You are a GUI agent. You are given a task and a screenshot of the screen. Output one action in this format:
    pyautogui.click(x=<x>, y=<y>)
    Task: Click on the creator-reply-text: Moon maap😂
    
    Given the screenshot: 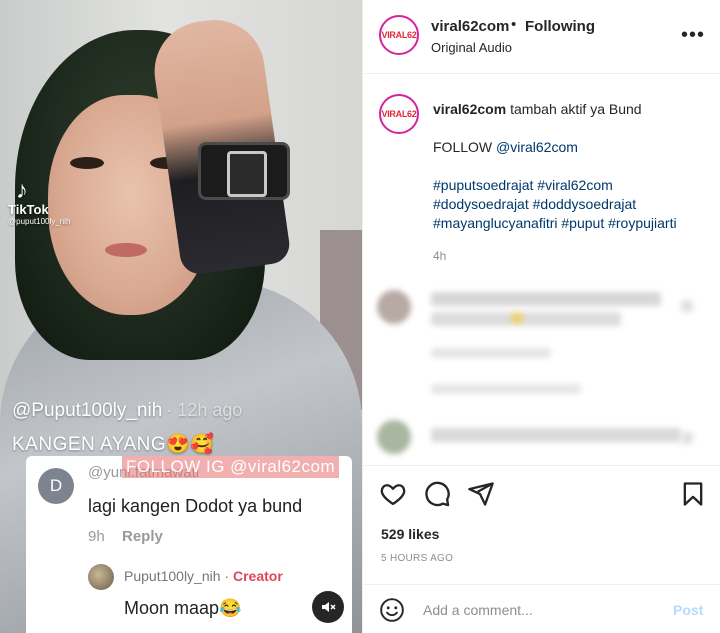 What is the action you would take?
    pyautogui.click(x=183, y=608)
    